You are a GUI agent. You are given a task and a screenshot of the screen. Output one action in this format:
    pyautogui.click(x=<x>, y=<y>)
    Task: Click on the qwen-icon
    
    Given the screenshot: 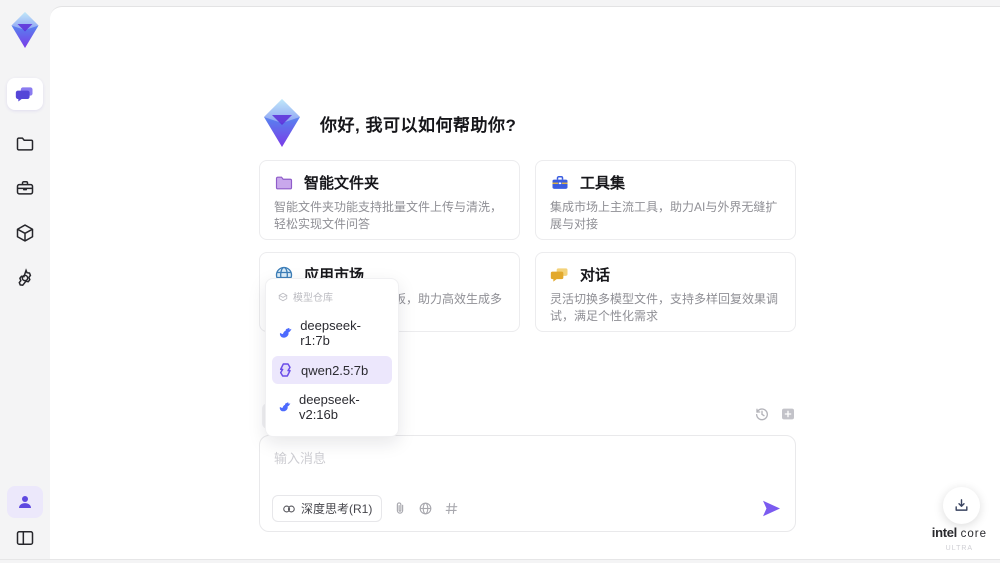 What is the action you would take?
    pyautogui.click(x=285, y=370)
    